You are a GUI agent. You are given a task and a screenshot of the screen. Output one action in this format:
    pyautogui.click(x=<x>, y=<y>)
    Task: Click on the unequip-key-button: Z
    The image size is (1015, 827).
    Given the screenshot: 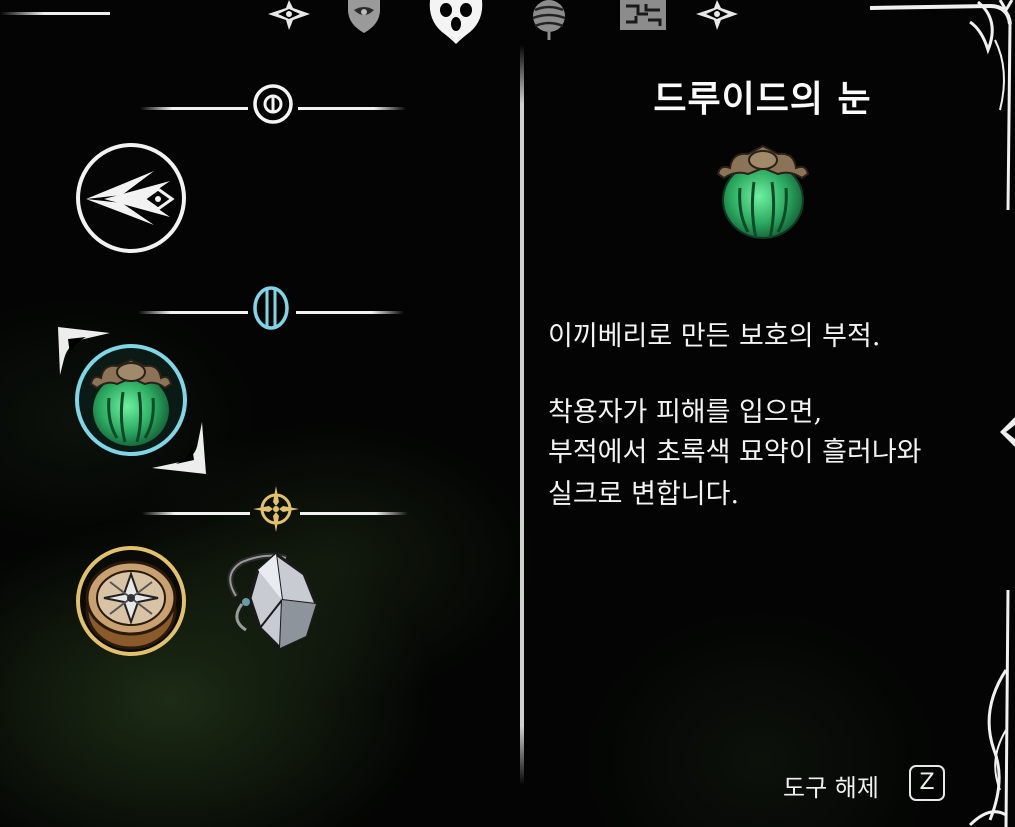 What is the action you would take?
    pyautogui.click(x=927, y=783)
    